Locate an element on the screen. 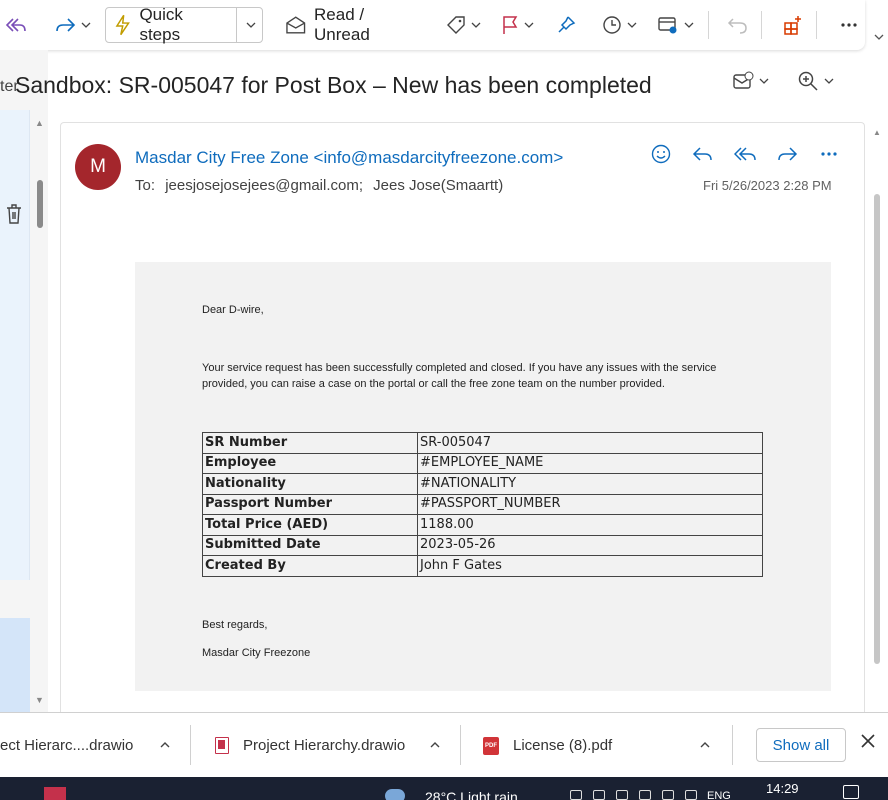 The width and height of the screenshot is (888, 800). smiley-icon is located at coordinates (661, 154).